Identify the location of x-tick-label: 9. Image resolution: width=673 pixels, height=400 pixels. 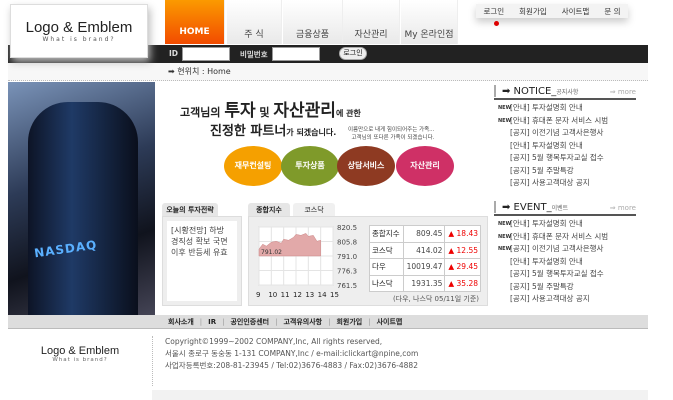
(258, 295).